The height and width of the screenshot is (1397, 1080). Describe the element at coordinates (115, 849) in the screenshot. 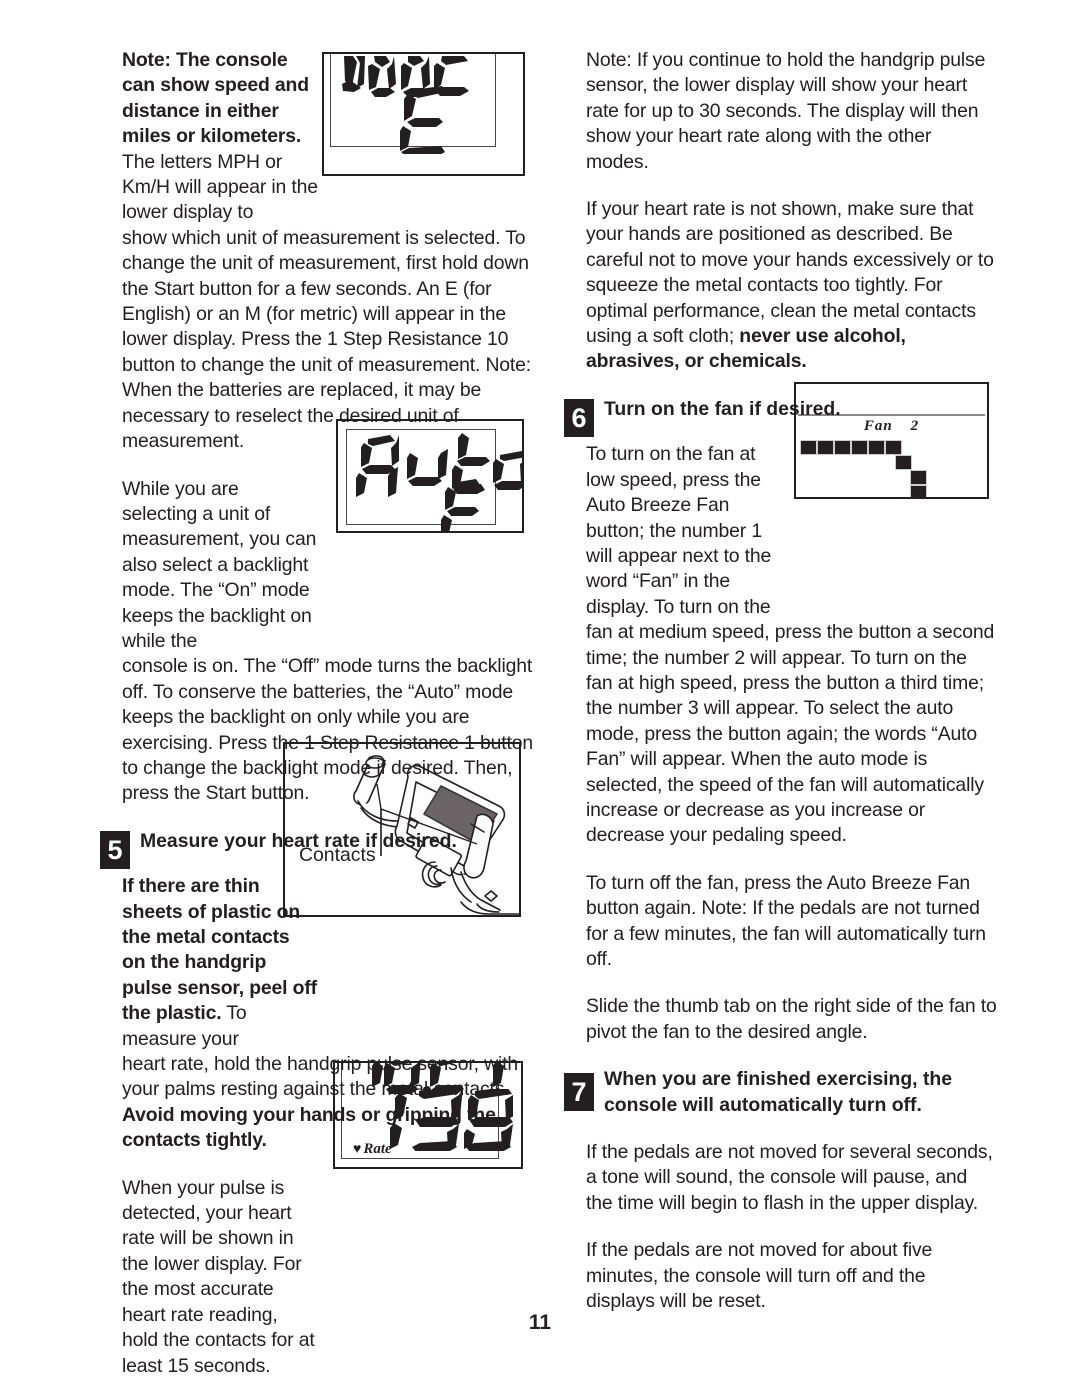

I see `step-5-number: 5` at that location.